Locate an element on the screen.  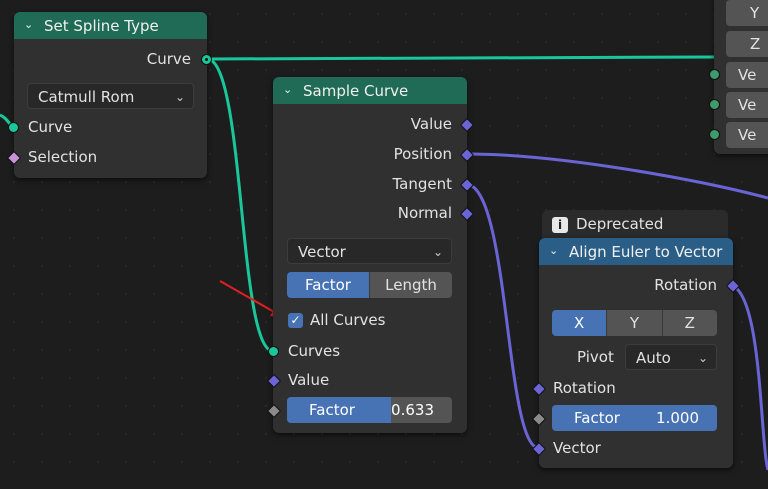
all-curves-checkbox: ✓ is located at coordinates (295, 320).